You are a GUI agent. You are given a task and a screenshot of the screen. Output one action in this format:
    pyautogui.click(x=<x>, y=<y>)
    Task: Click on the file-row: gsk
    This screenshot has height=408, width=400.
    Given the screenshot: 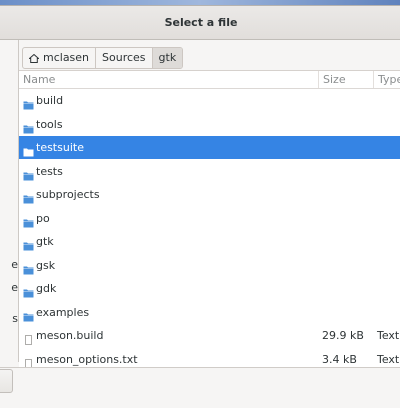 What is the action you would take?
    pyautogui.click(x=209, y=265)
    